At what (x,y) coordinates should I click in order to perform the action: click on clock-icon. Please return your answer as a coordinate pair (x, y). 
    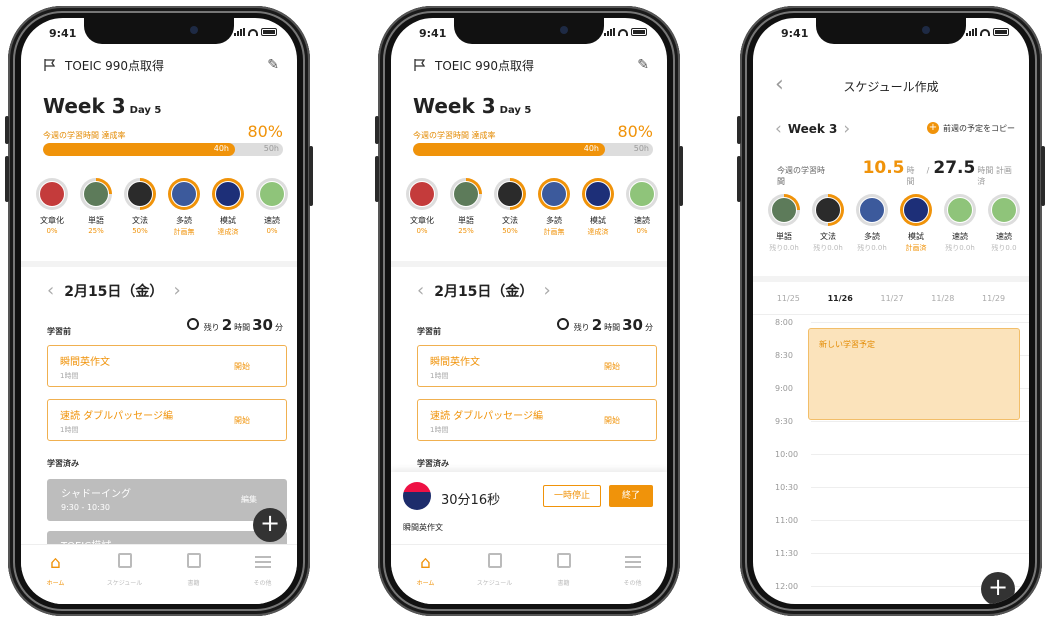
    Looking at the image, I should click on (192, 324).